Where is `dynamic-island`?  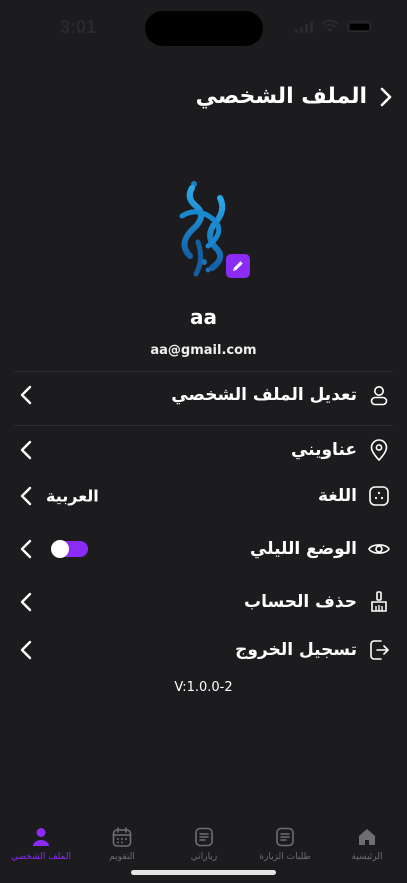
dynamic-island is located at coordinates (204, 28).